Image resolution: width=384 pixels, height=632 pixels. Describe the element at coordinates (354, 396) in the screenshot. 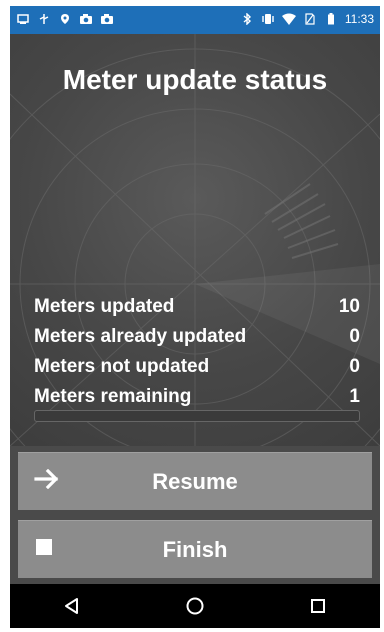

I see `stat-value: 1` at that location.